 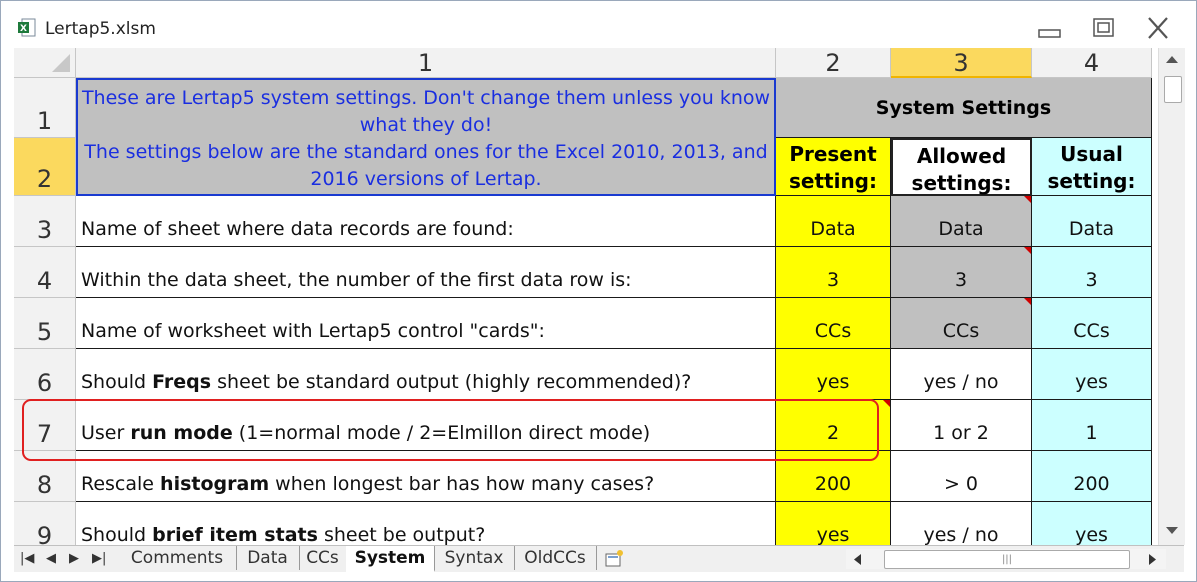 What do you see at coordinates (45, 63) in the screenshot?
I see `select-all-corner` at bounding box center [45, 63].